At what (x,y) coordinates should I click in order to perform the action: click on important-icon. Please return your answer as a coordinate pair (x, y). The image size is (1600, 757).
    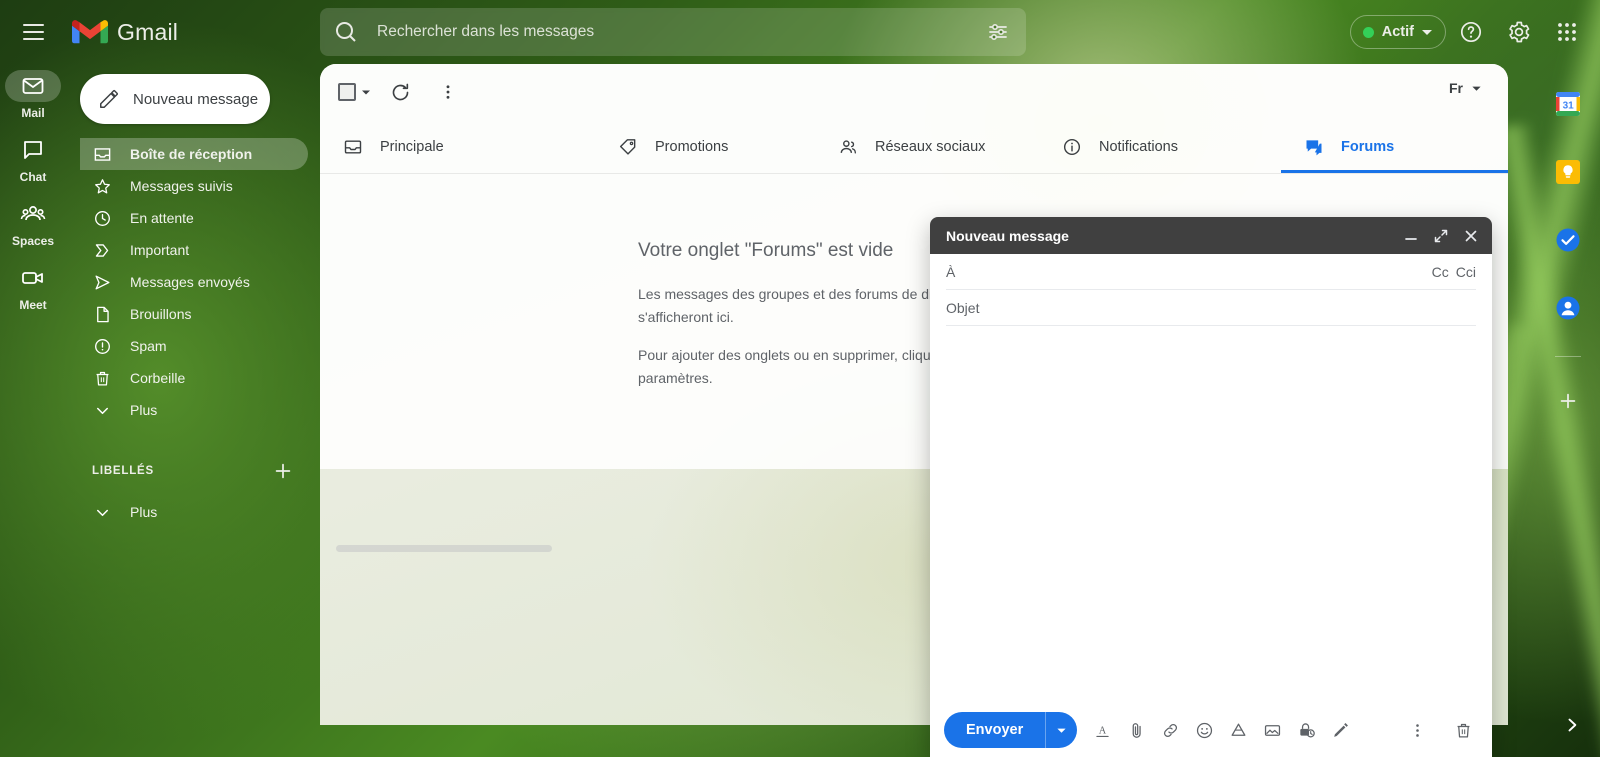
    Looking at the image, I should click on (102, 250).